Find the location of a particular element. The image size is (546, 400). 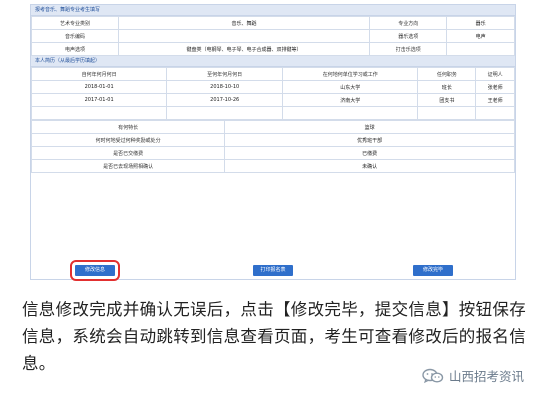

table-row: 是否已交缴费 已缴费 is located at coordinates (272, 153).